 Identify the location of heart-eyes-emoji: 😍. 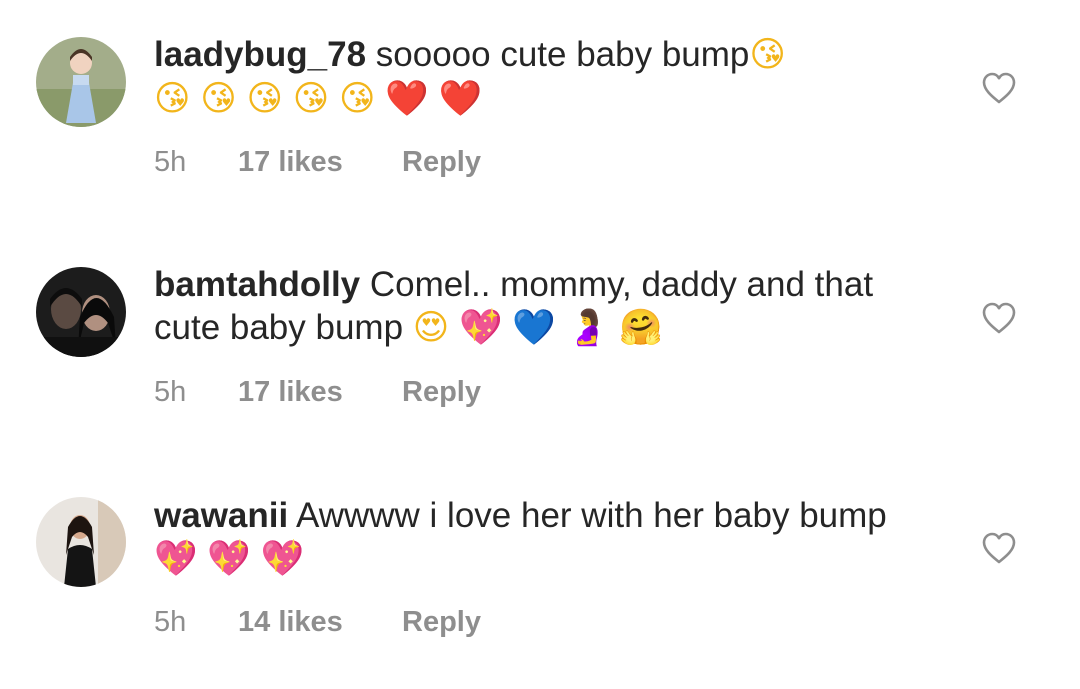
(431, 328).